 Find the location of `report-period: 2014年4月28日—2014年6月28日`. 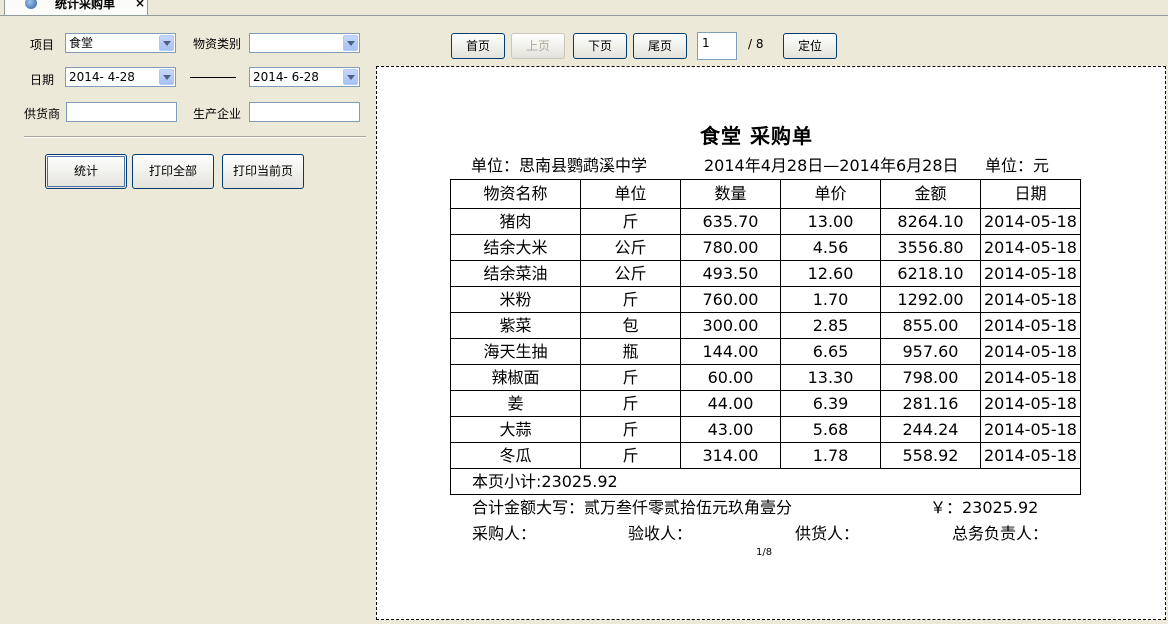

report-period: 2014年4月28日—2014年6月28日 is located at coordinates (831, 165).